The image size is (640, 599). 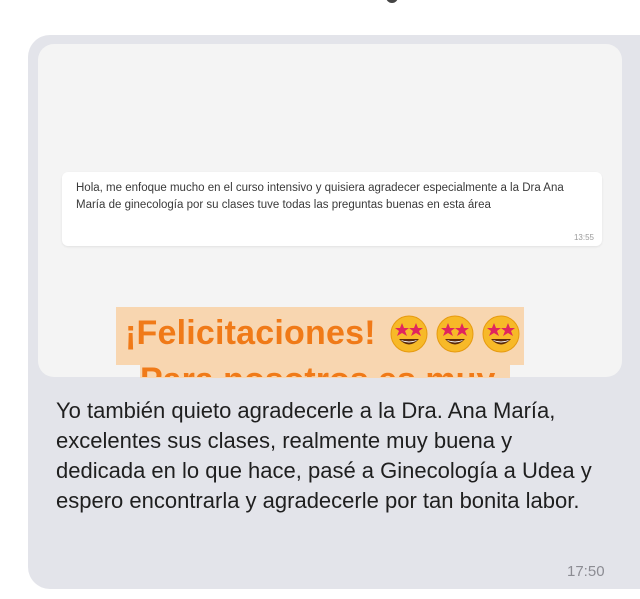 I want to click on banner-second-line-text: Para nosotros es muy, so click(x=325, y=370).